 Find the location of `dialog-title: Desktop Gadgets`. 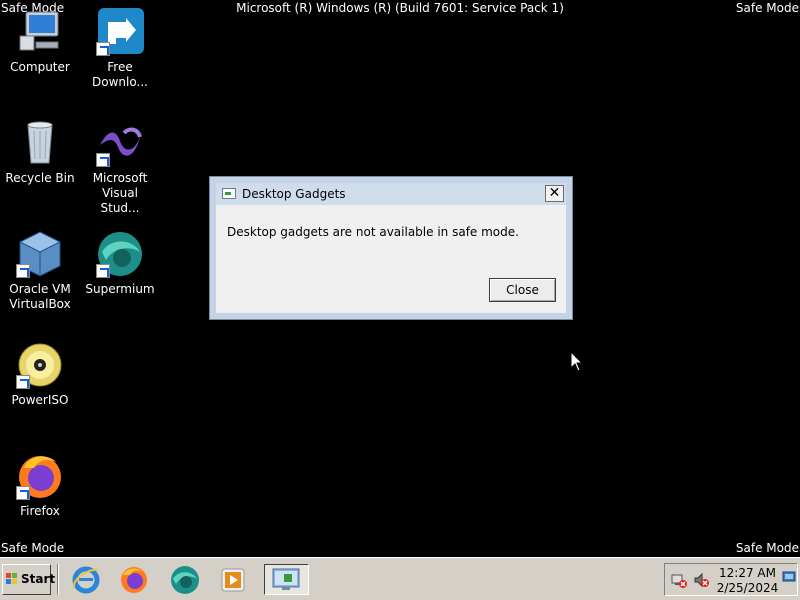

dialog-title: Desktop Gadgets is located at coordinates (294, 194).